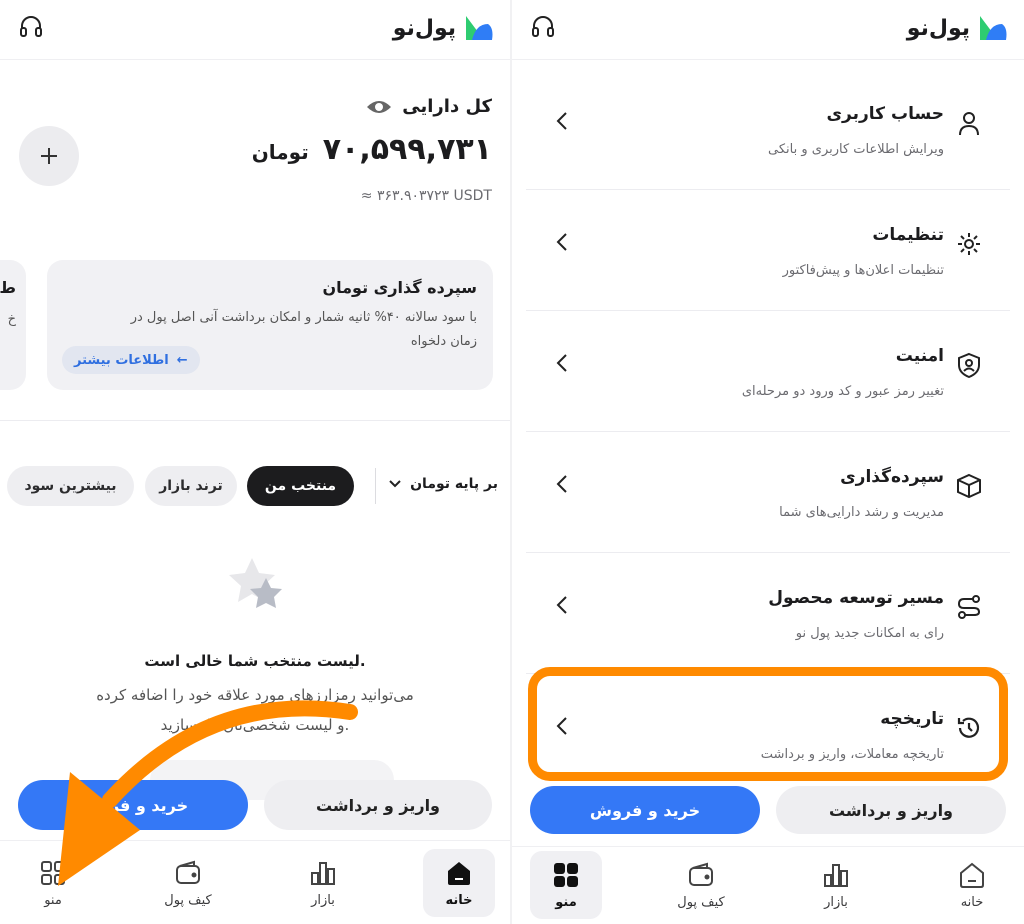  Describe the element at coordinates (395, 484) in the screenshot. I see `chevron-down-icon` at that location.